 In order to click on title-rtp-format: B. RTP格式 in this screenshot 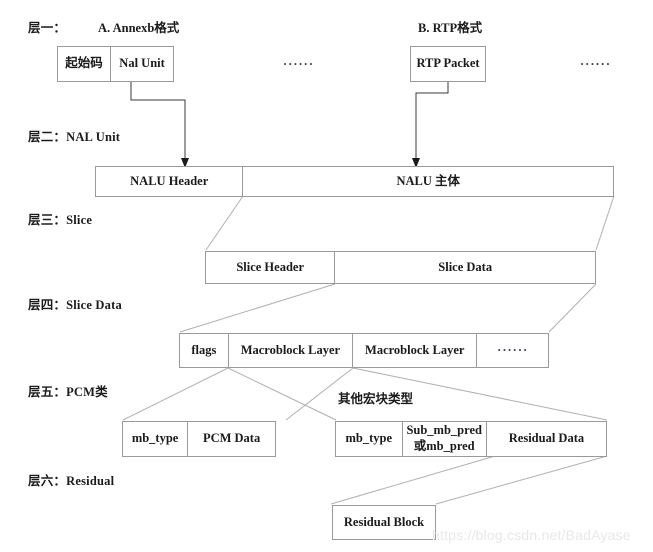, I will do `click(450, 28)`.